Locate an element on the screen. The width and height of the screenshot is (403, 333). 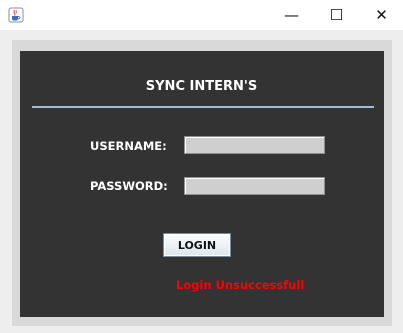
login-status-message: Login Unsuccessfull is located at coordinates (240, 285).